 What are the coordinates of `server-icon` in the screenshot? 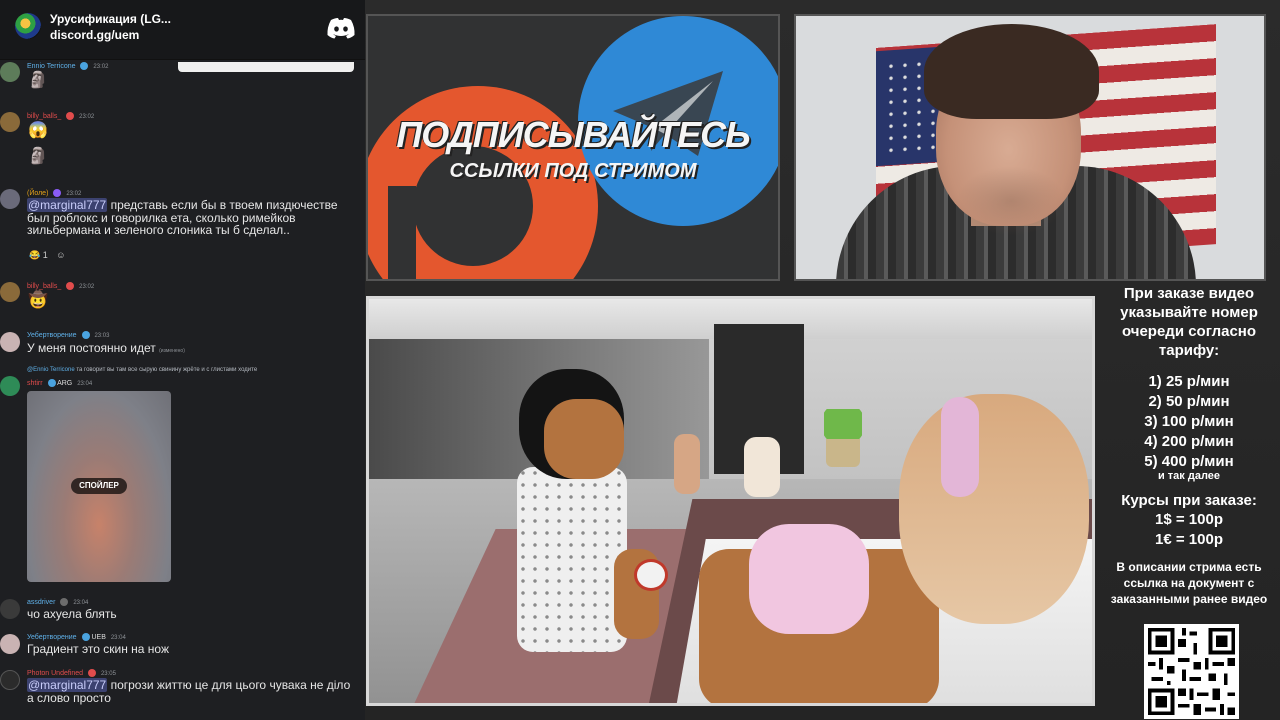 It's located at (28, 26).